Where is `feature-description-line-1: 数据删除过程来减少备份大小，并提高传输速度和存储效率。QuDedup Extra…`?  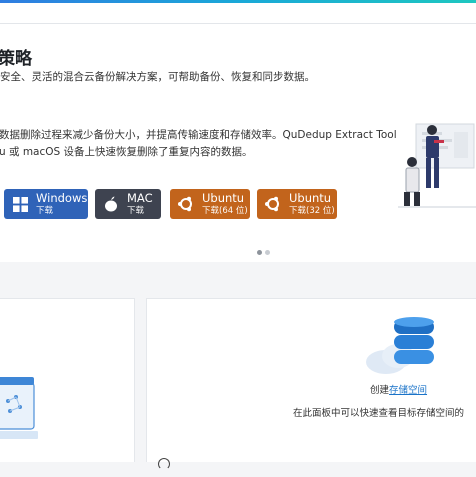 feature-description-line-1: 数据删除过程来减少备份大小，并提高传输速度和存储效率。QuDedup Extra… is located at coordinates (198, 135).